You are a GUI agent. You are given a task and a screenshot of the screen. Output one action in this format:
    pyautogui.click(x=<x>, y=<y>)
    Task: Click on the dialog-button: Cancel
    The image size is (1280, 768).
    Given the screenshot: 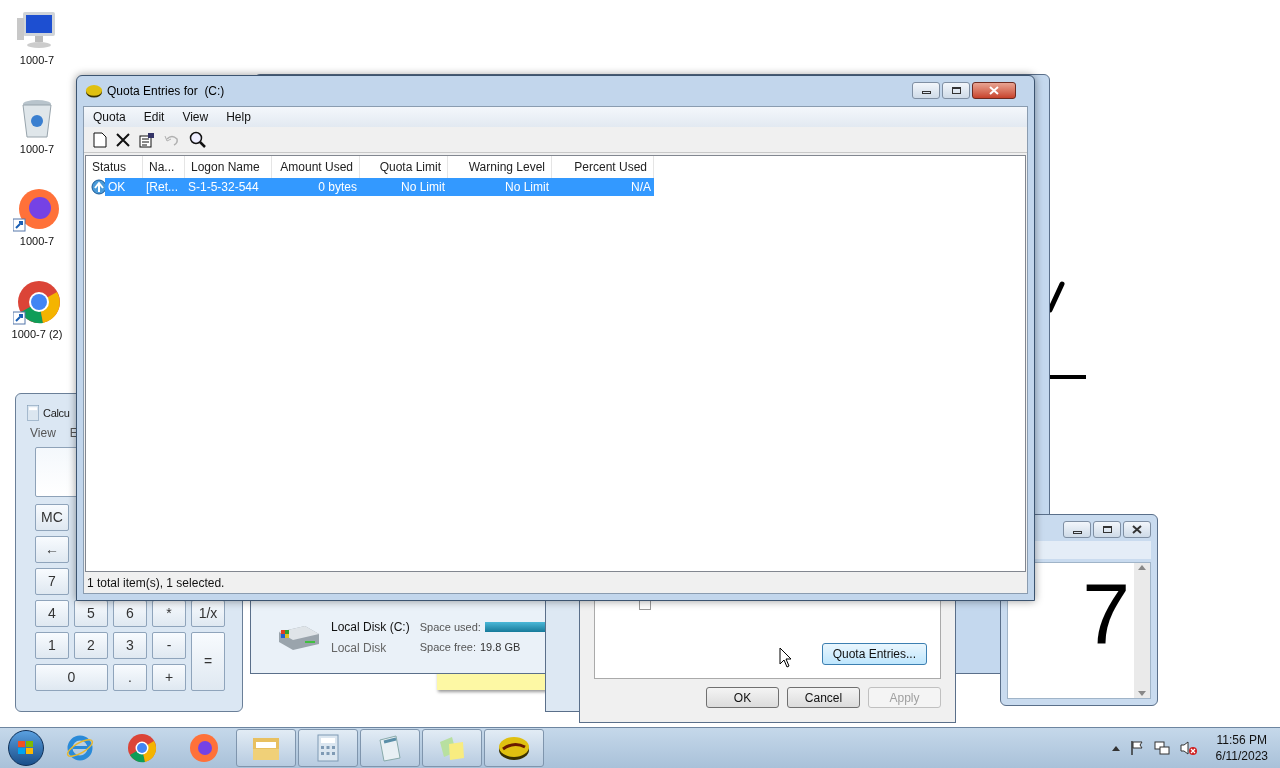 What is the action you would take?
    pyautogui.click(x=823, y=697)
    